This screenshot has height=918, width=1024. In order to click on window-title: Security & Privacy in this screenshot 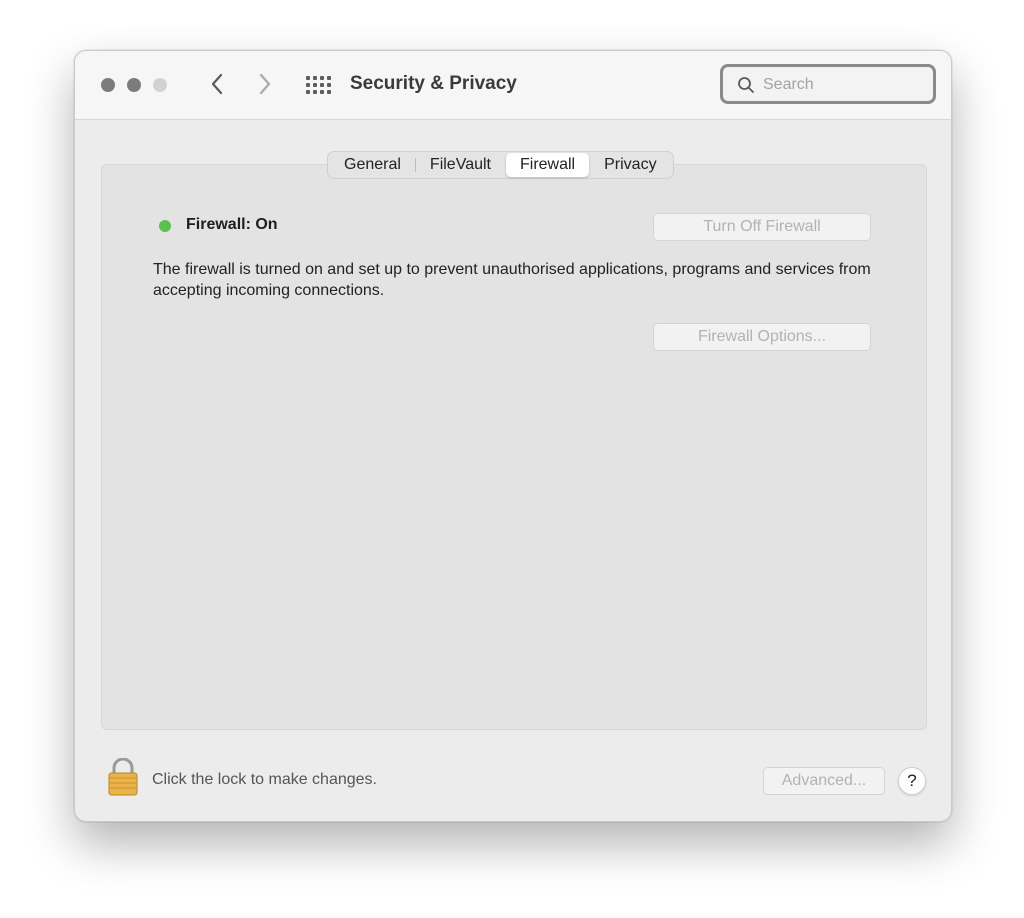, I will do `click(433, 83)`.